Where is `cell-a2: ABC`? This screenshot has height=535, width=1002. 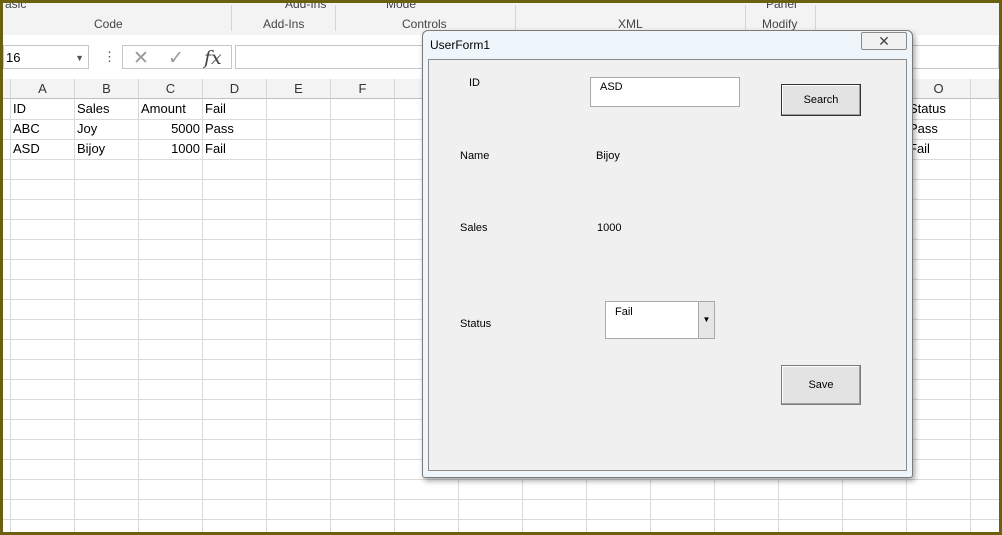
cell-a2: ABC is located at coordinates (26, 129).